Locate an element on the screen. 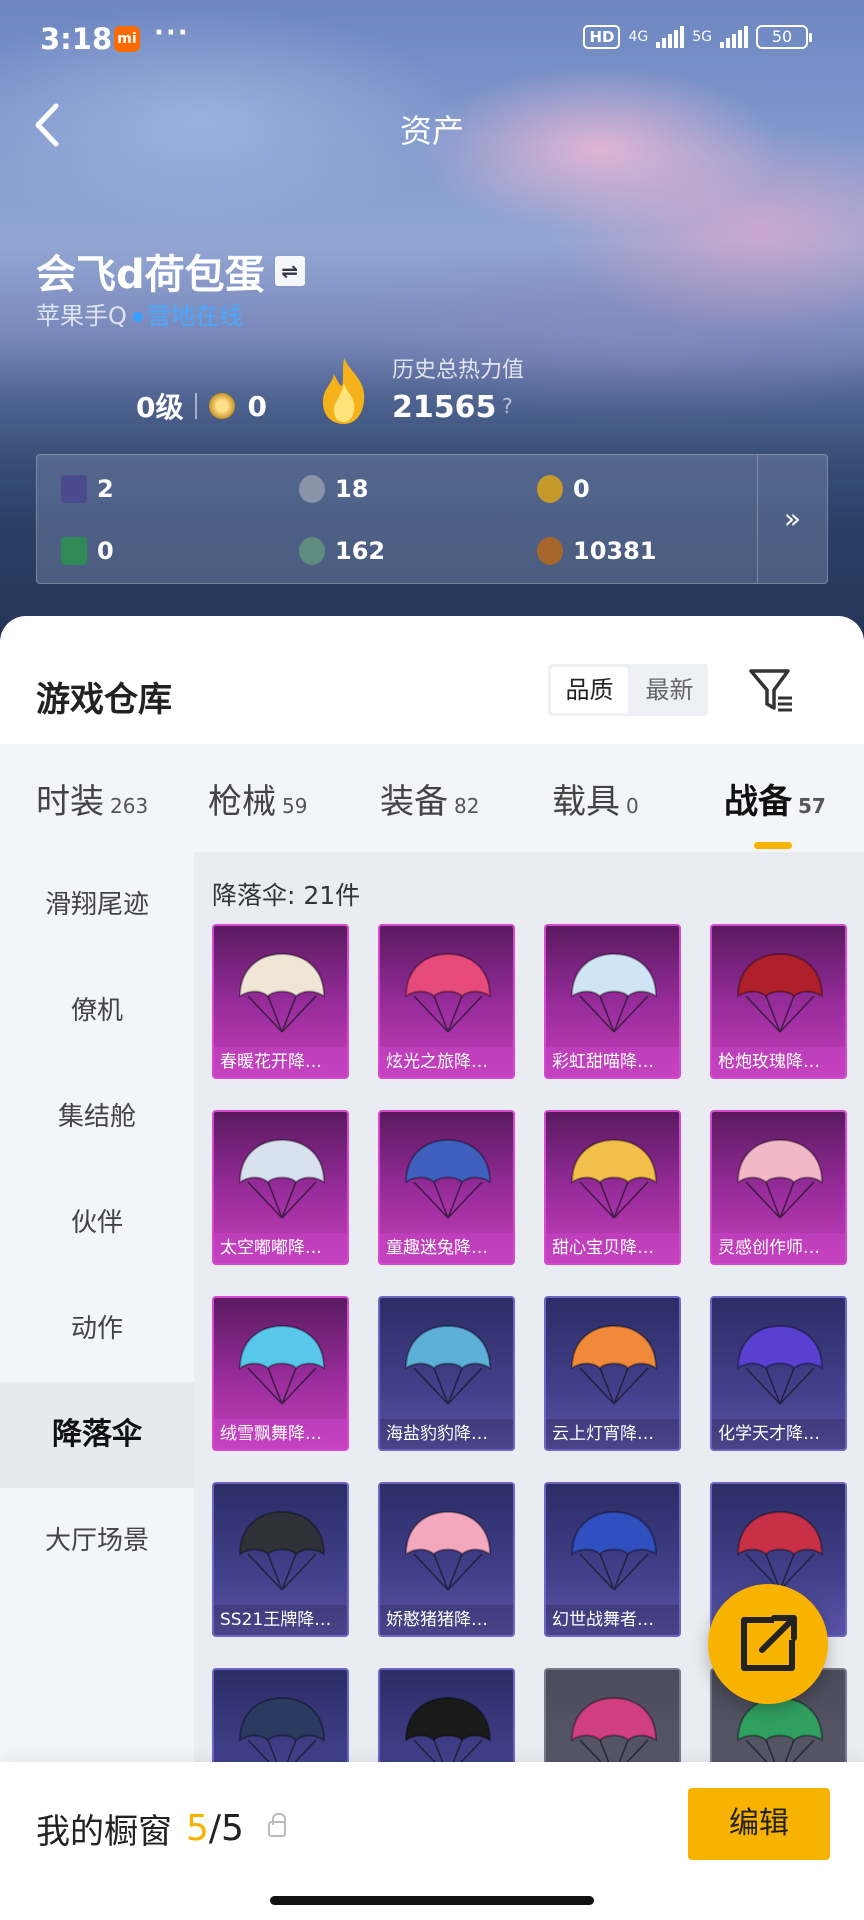 The width and height of the screenshot is (864, 1920). sidebar-item-emote: 动作 is located at coordinates (97, 1329).